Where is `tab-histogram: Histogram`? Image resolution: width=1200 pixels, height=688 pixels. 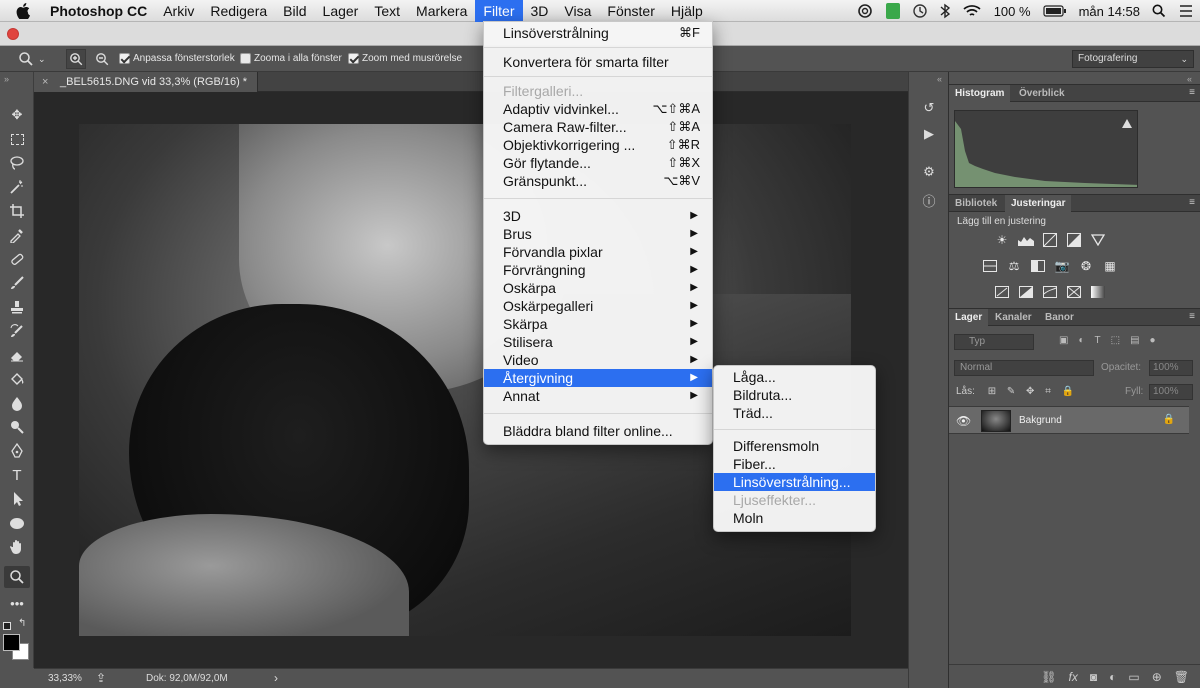 tab-histogram: Histogram is located at coordinates (980, 93).